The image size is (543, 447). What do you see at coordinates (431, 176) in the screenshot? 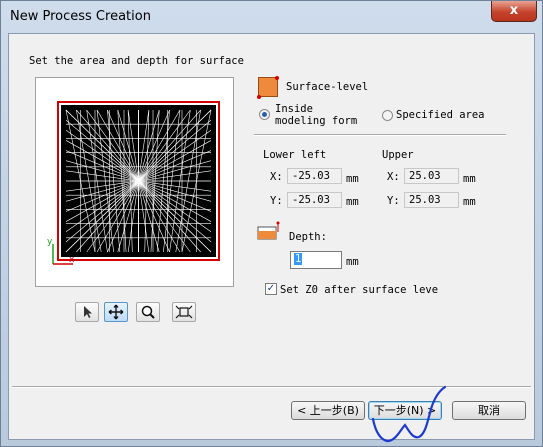
I see `upper-x-field: 25.03` at bounding box center [431, 176].